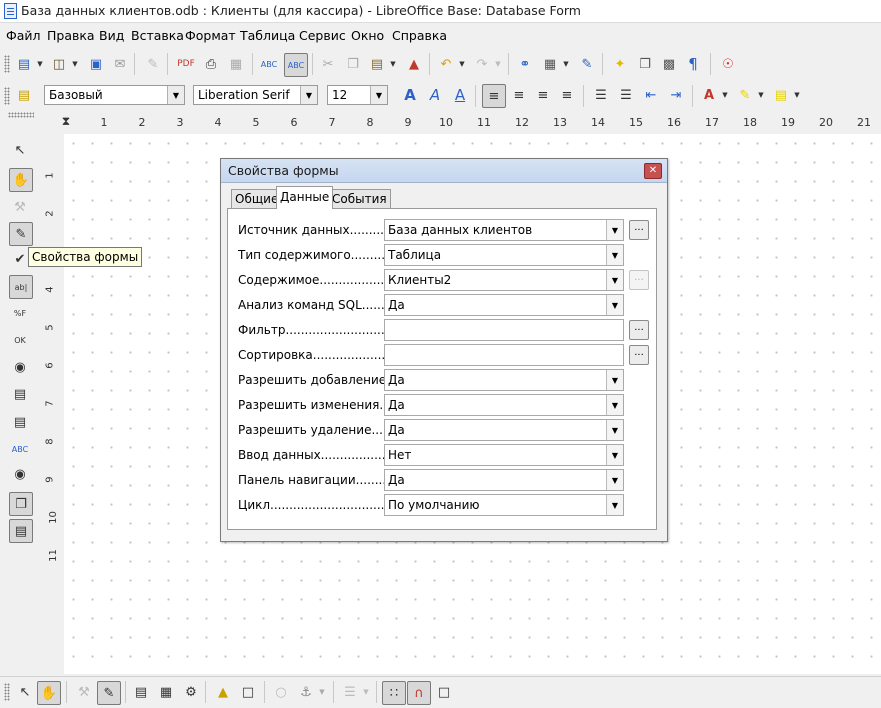  I want to click on export-pdf-icon: PDF, so click(186, 64).